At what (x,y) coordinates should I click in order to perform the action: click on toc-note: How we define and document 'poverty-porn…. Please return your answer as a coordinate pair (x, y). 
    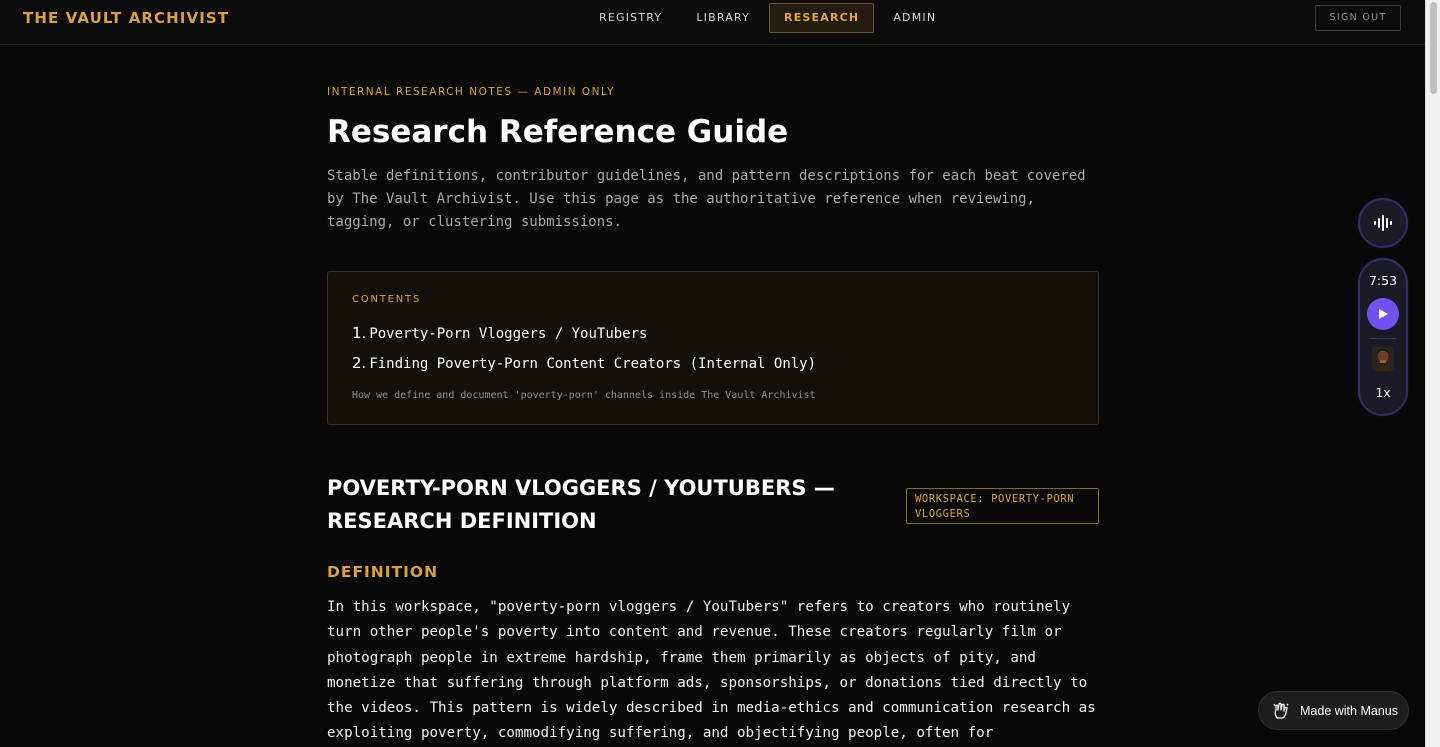
    Looking at the image, I should click on (584, 395).